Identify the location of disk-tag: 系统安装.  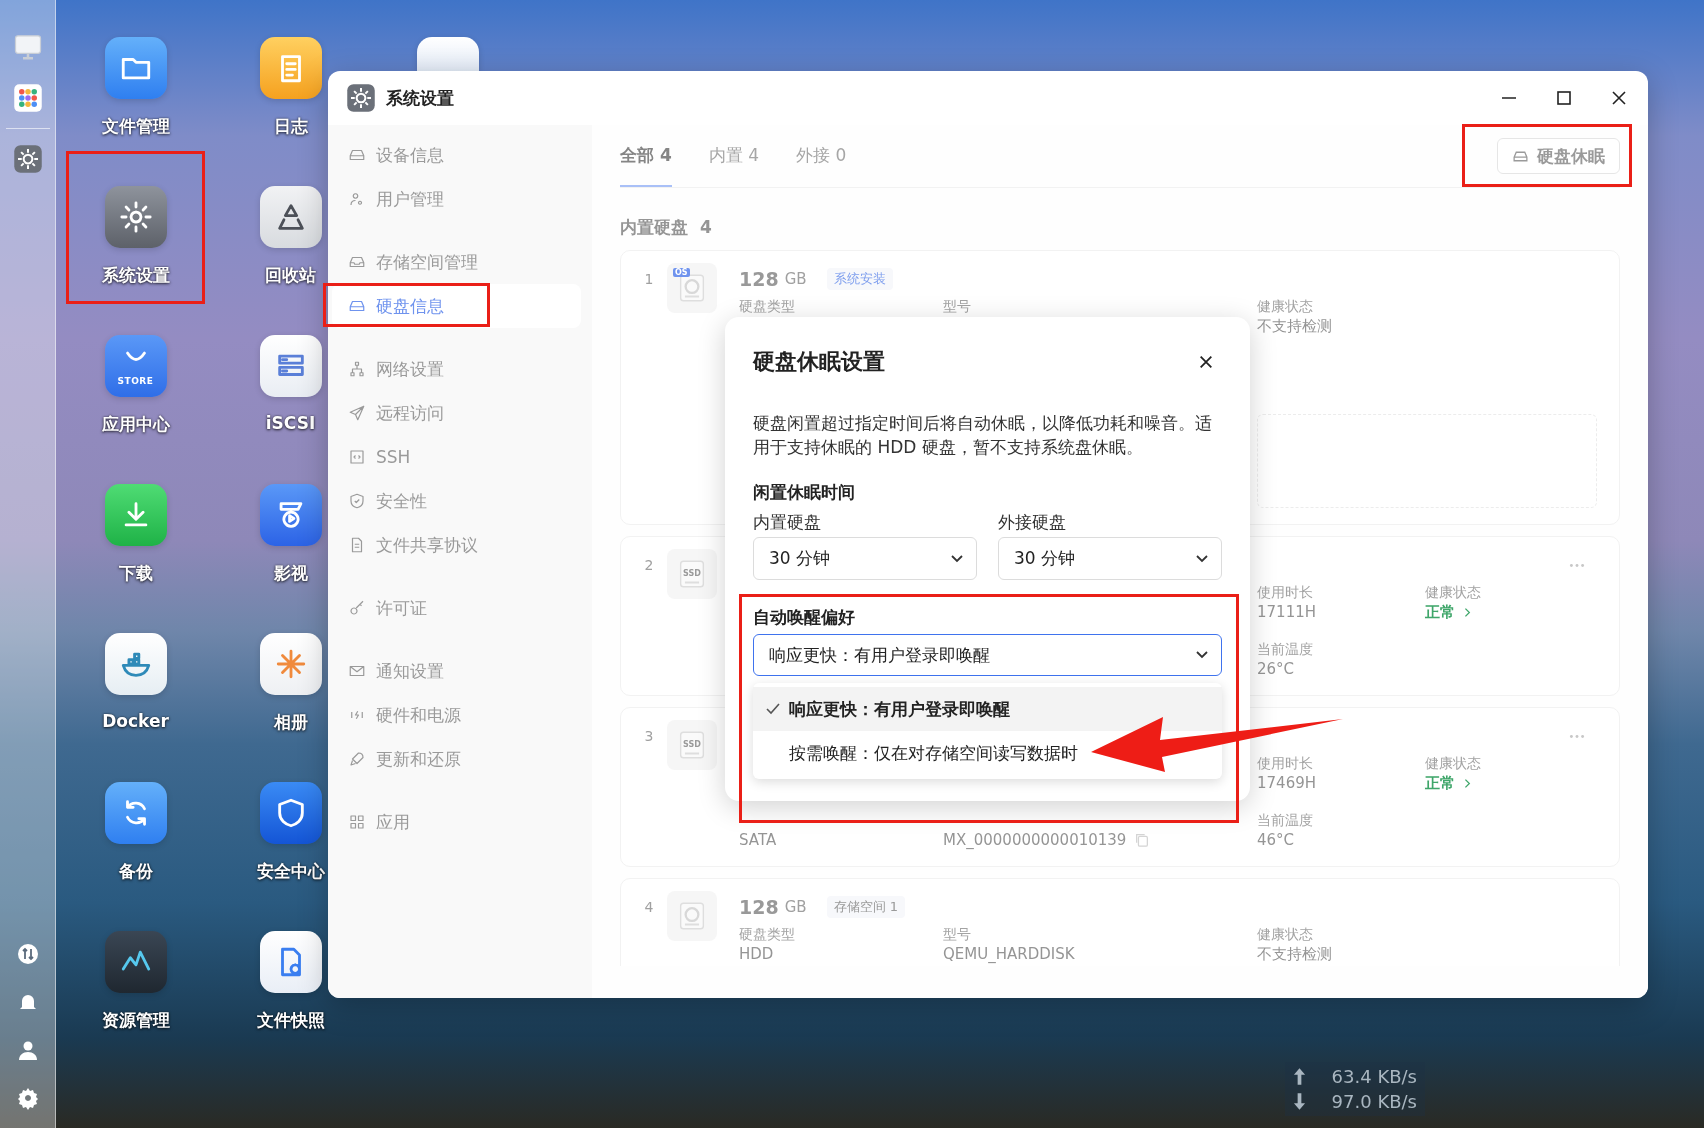
(859, 279).